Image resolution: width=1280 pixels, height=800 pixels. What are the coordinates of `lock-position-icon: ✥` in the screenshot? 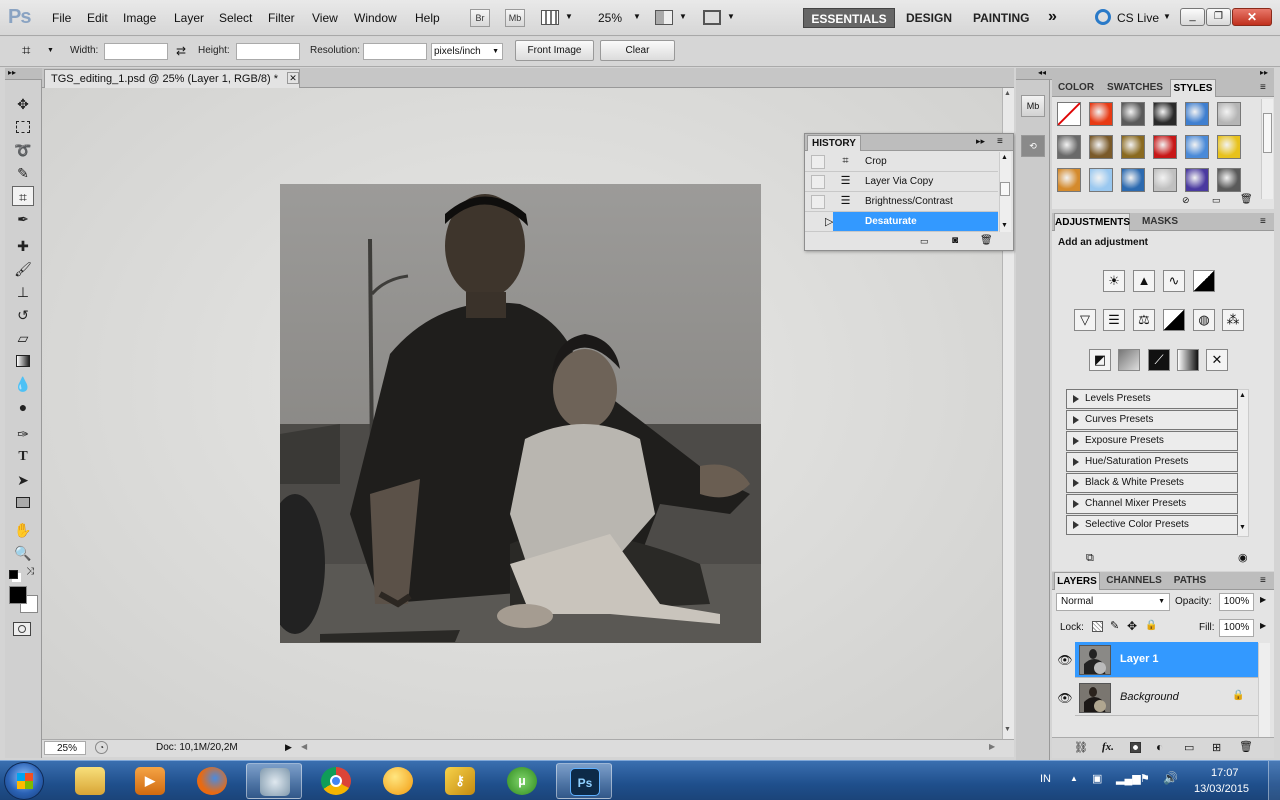 It's located at (1132, 626).